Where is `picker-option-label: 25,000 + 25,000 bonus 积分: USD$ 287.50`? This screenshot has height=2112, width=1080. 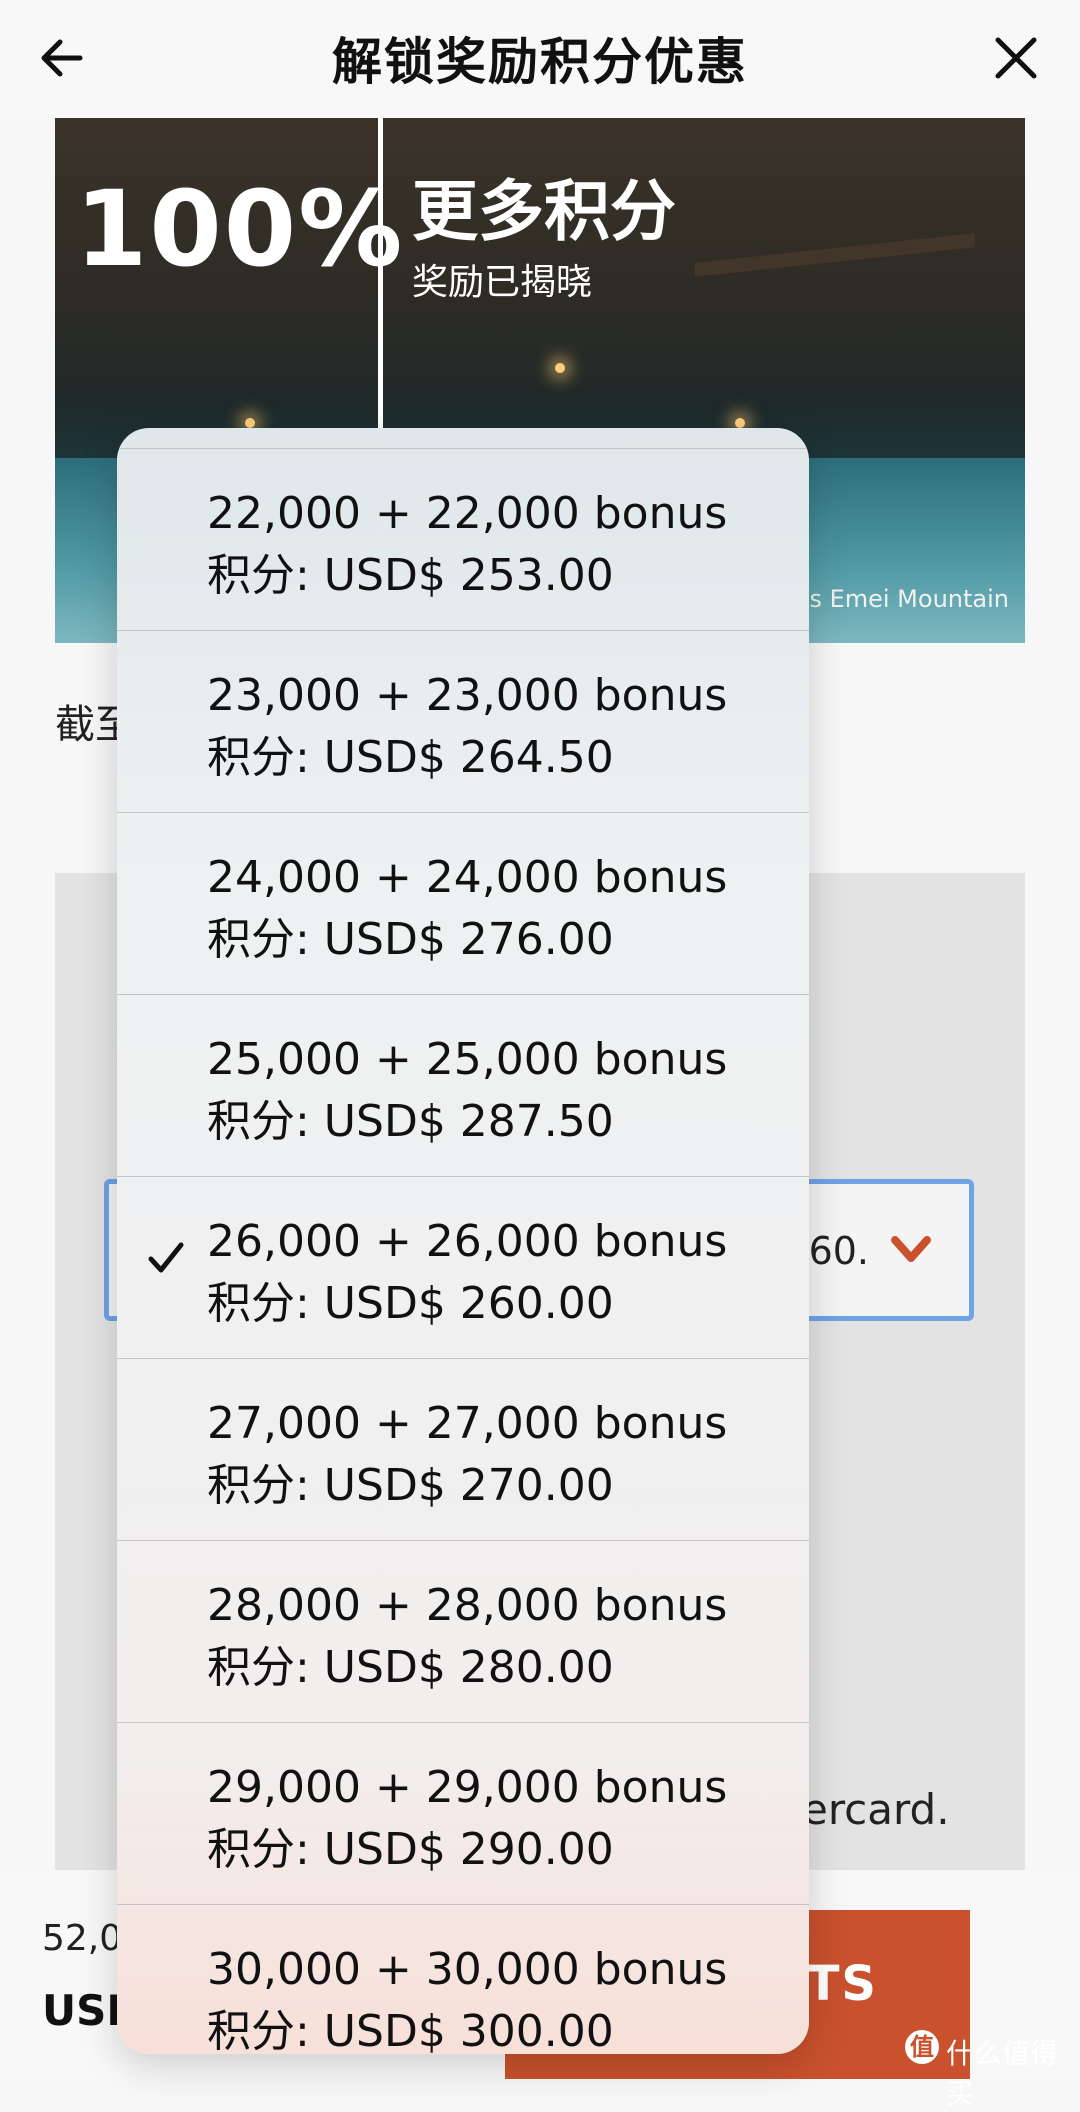 picker-option-label: 25,000 + 25,000 bonus 积分: USD$ 287.50 is located at coordinates (467, 1090).